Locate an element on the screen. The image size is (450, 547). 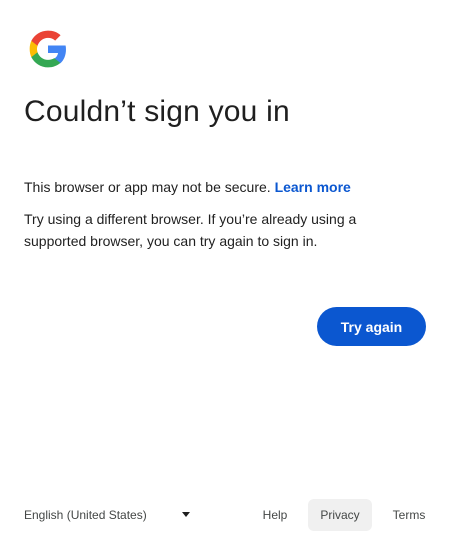
language-selector: English (United States) is located at coordinates (104, 515).